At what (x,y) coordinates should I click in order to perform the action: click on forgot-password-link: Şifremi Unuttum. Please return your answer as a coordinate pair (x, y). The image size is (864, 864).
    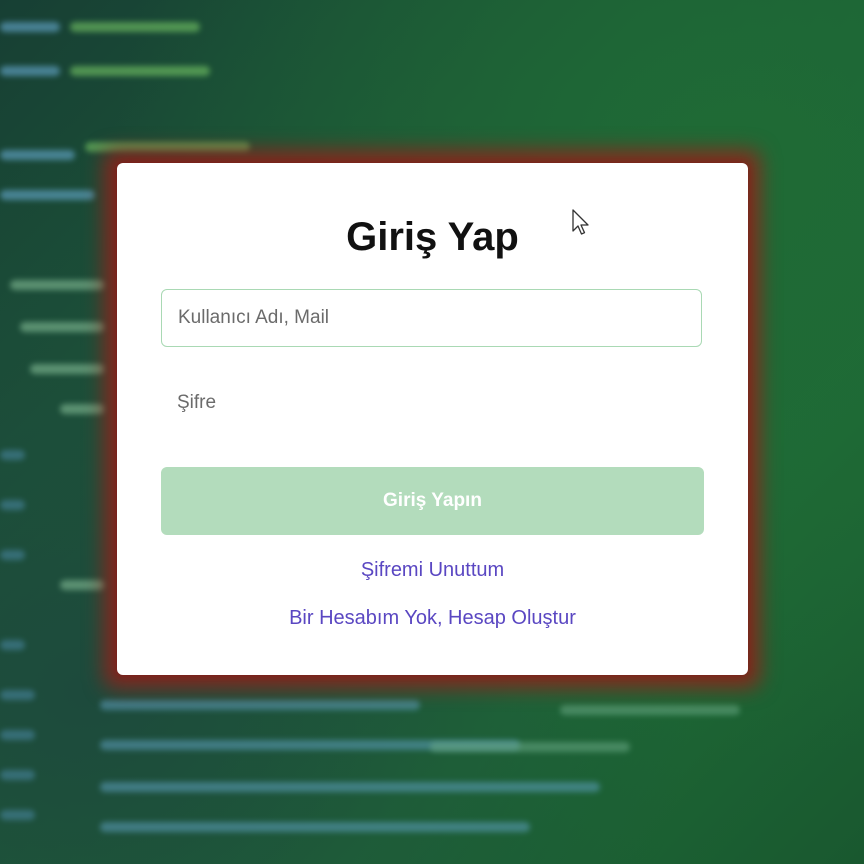
    Looking at the image, I should click on (432, 570).